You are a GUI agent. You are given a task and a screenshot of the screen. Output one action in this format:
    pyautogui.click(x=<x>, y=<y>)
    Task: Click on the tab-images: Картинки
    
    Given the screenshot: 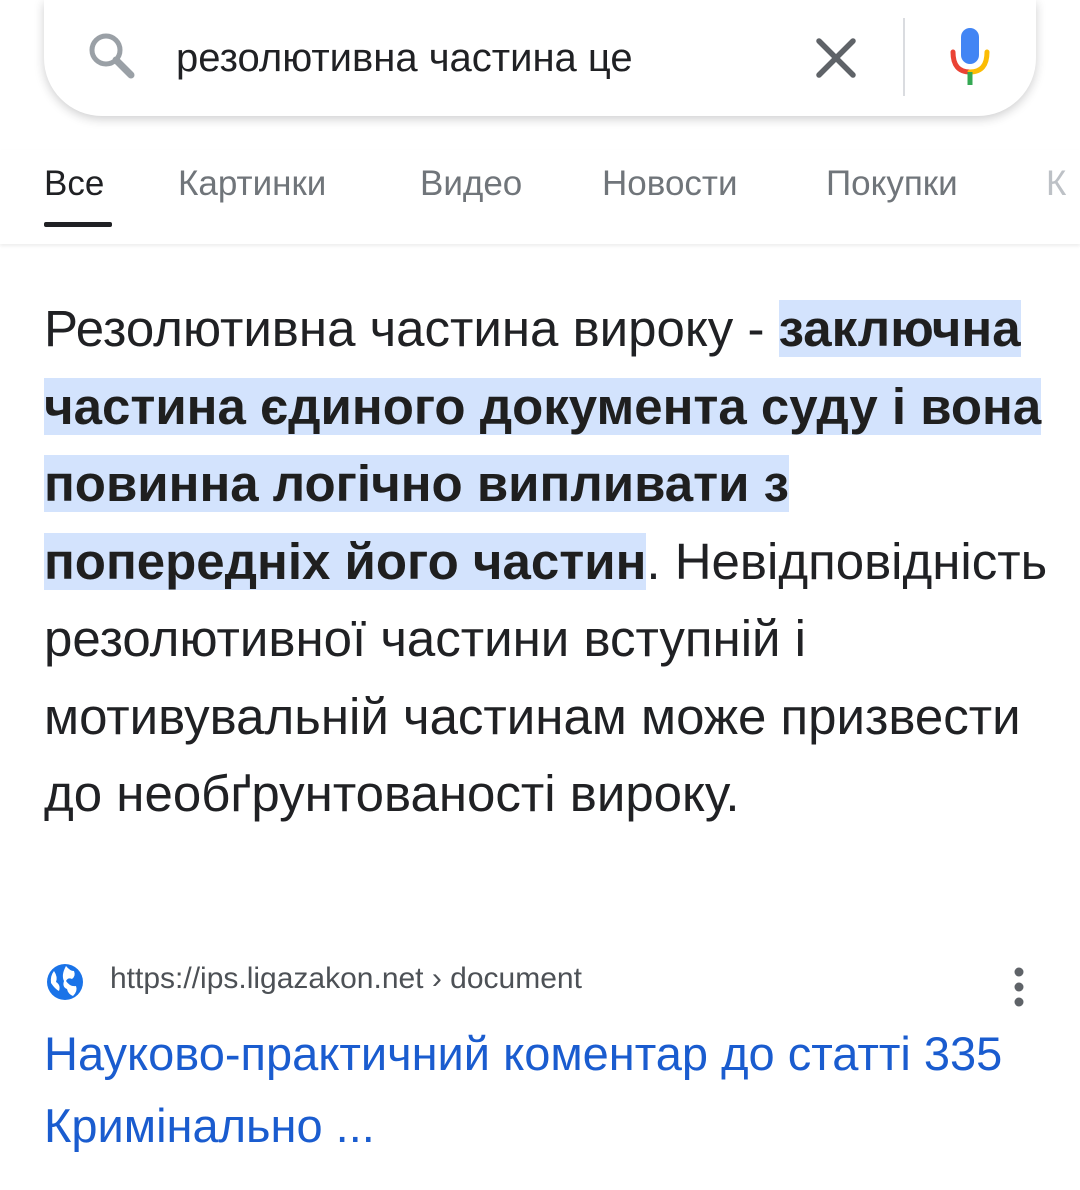 What is the action you would take?
    pyautogui.click(x=252, y=184)
    